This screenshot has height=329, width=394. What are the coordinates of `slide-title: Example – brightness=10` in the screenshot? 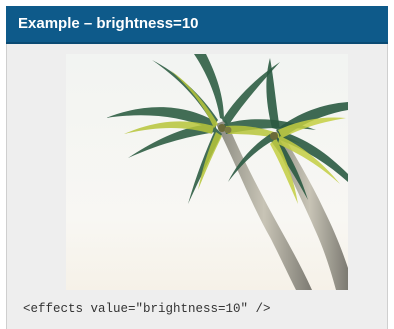 It's located at (108, 23).